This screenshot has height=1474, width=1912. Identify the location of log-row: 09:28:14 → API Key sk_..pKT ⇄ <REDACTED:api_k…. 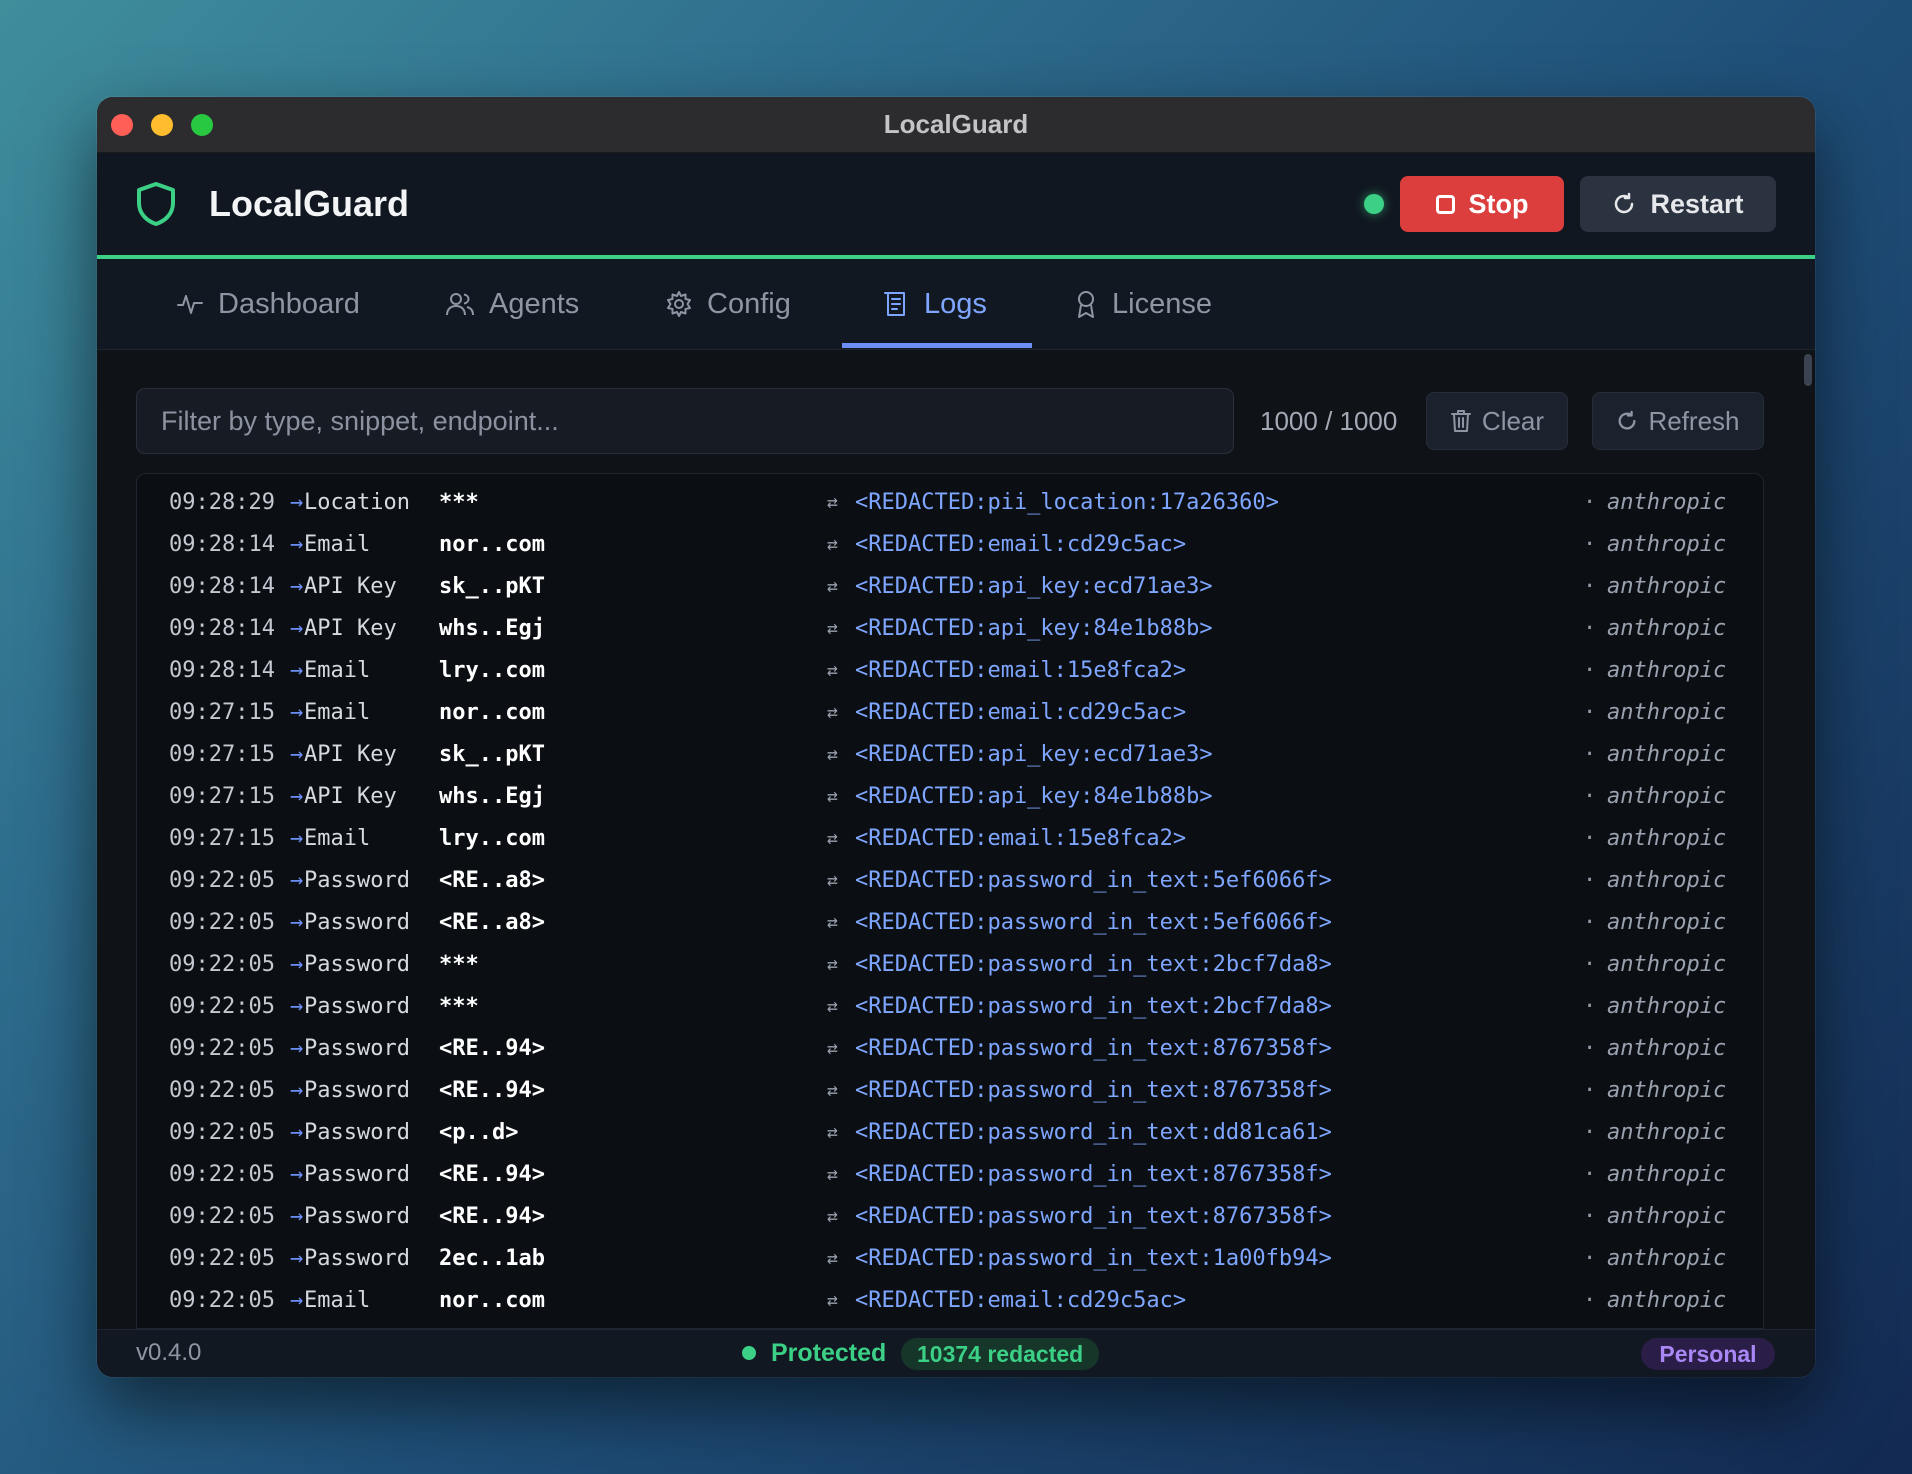
(950, 587).